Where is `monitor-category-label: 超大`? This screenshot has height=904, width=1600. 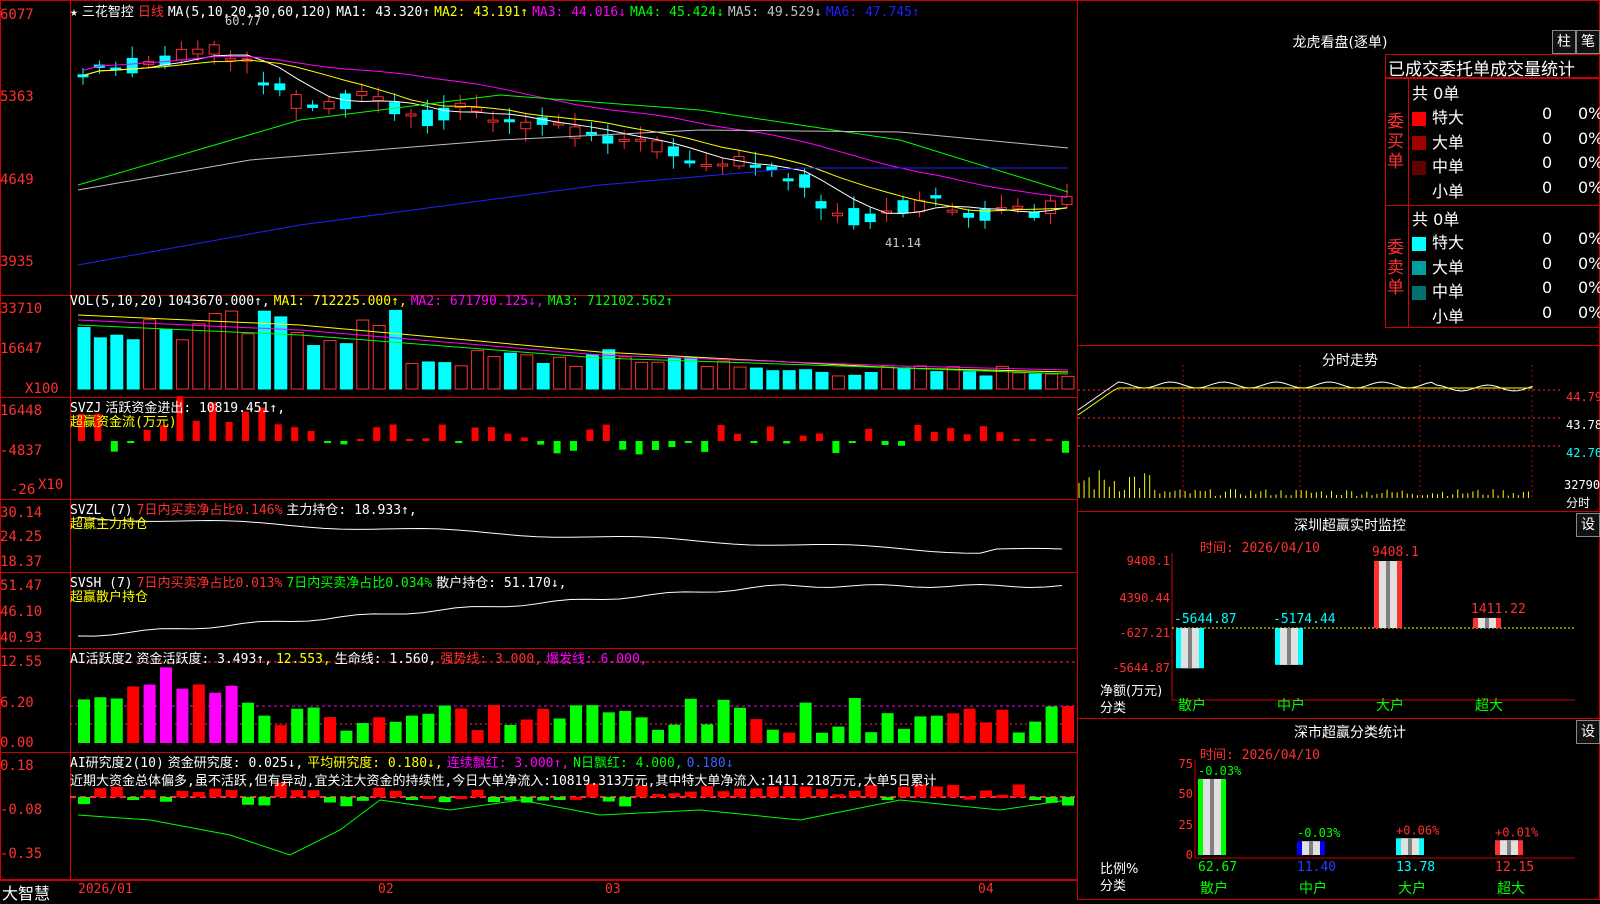
monitor-category-label: 超大 is located at coordinates (1489, 706).